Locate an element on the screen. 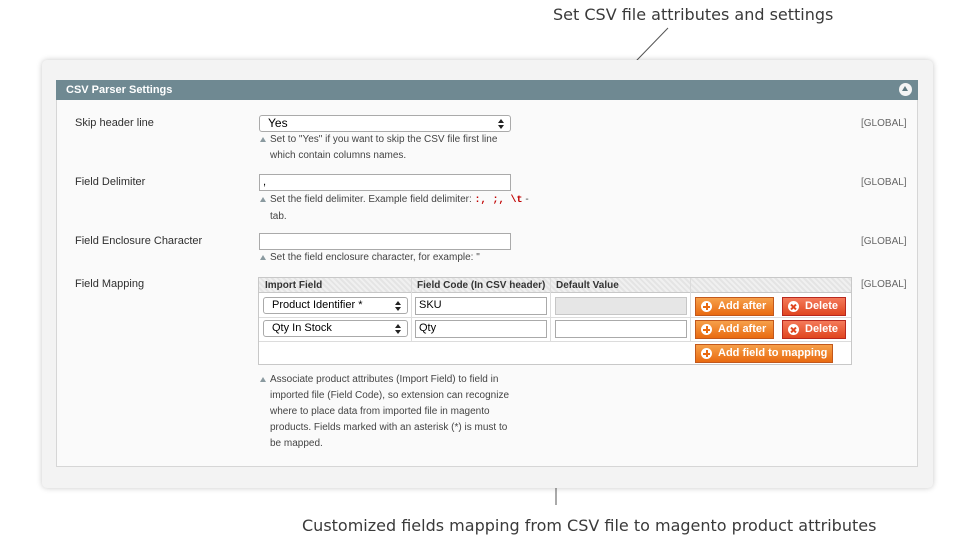  skip-header-note-line2: which contain columns names. is located at coordinates (338, 155).